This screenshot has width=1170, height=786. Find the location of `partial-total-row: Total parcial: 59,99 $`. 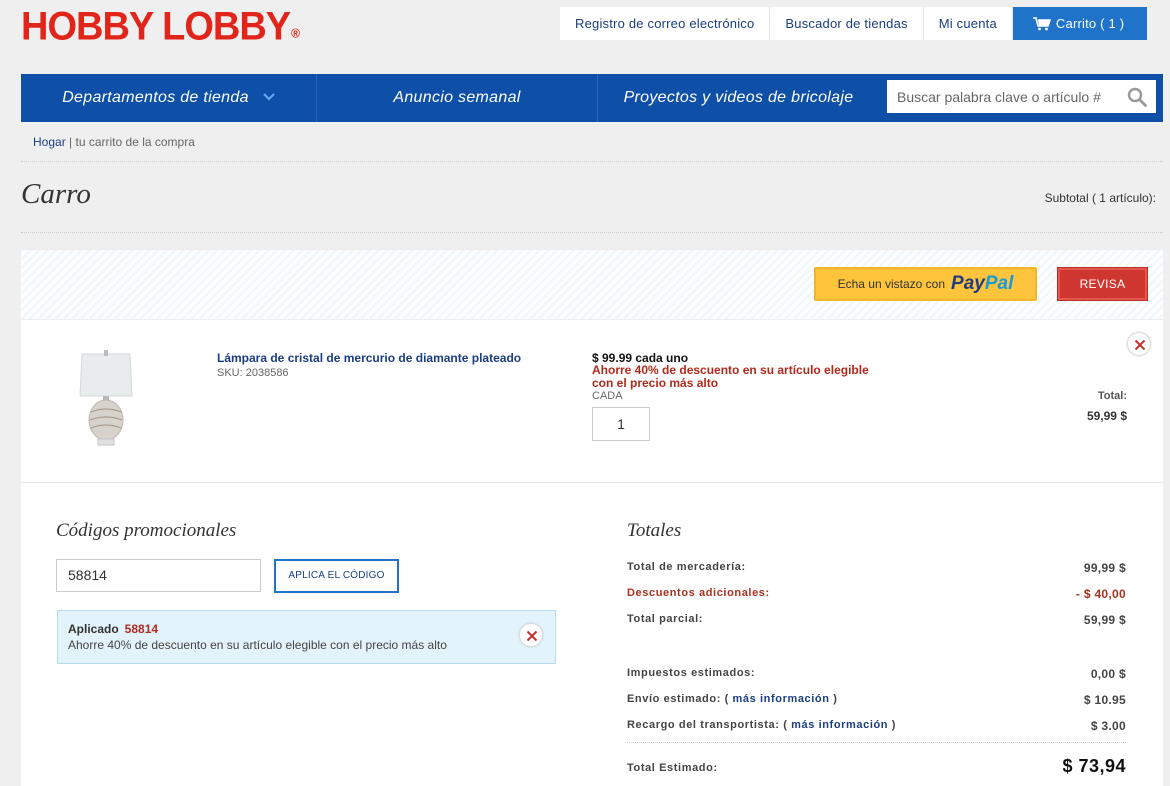

partial-total-row: Total parcial: 59,99 $ is located at coordinates (876, 620).